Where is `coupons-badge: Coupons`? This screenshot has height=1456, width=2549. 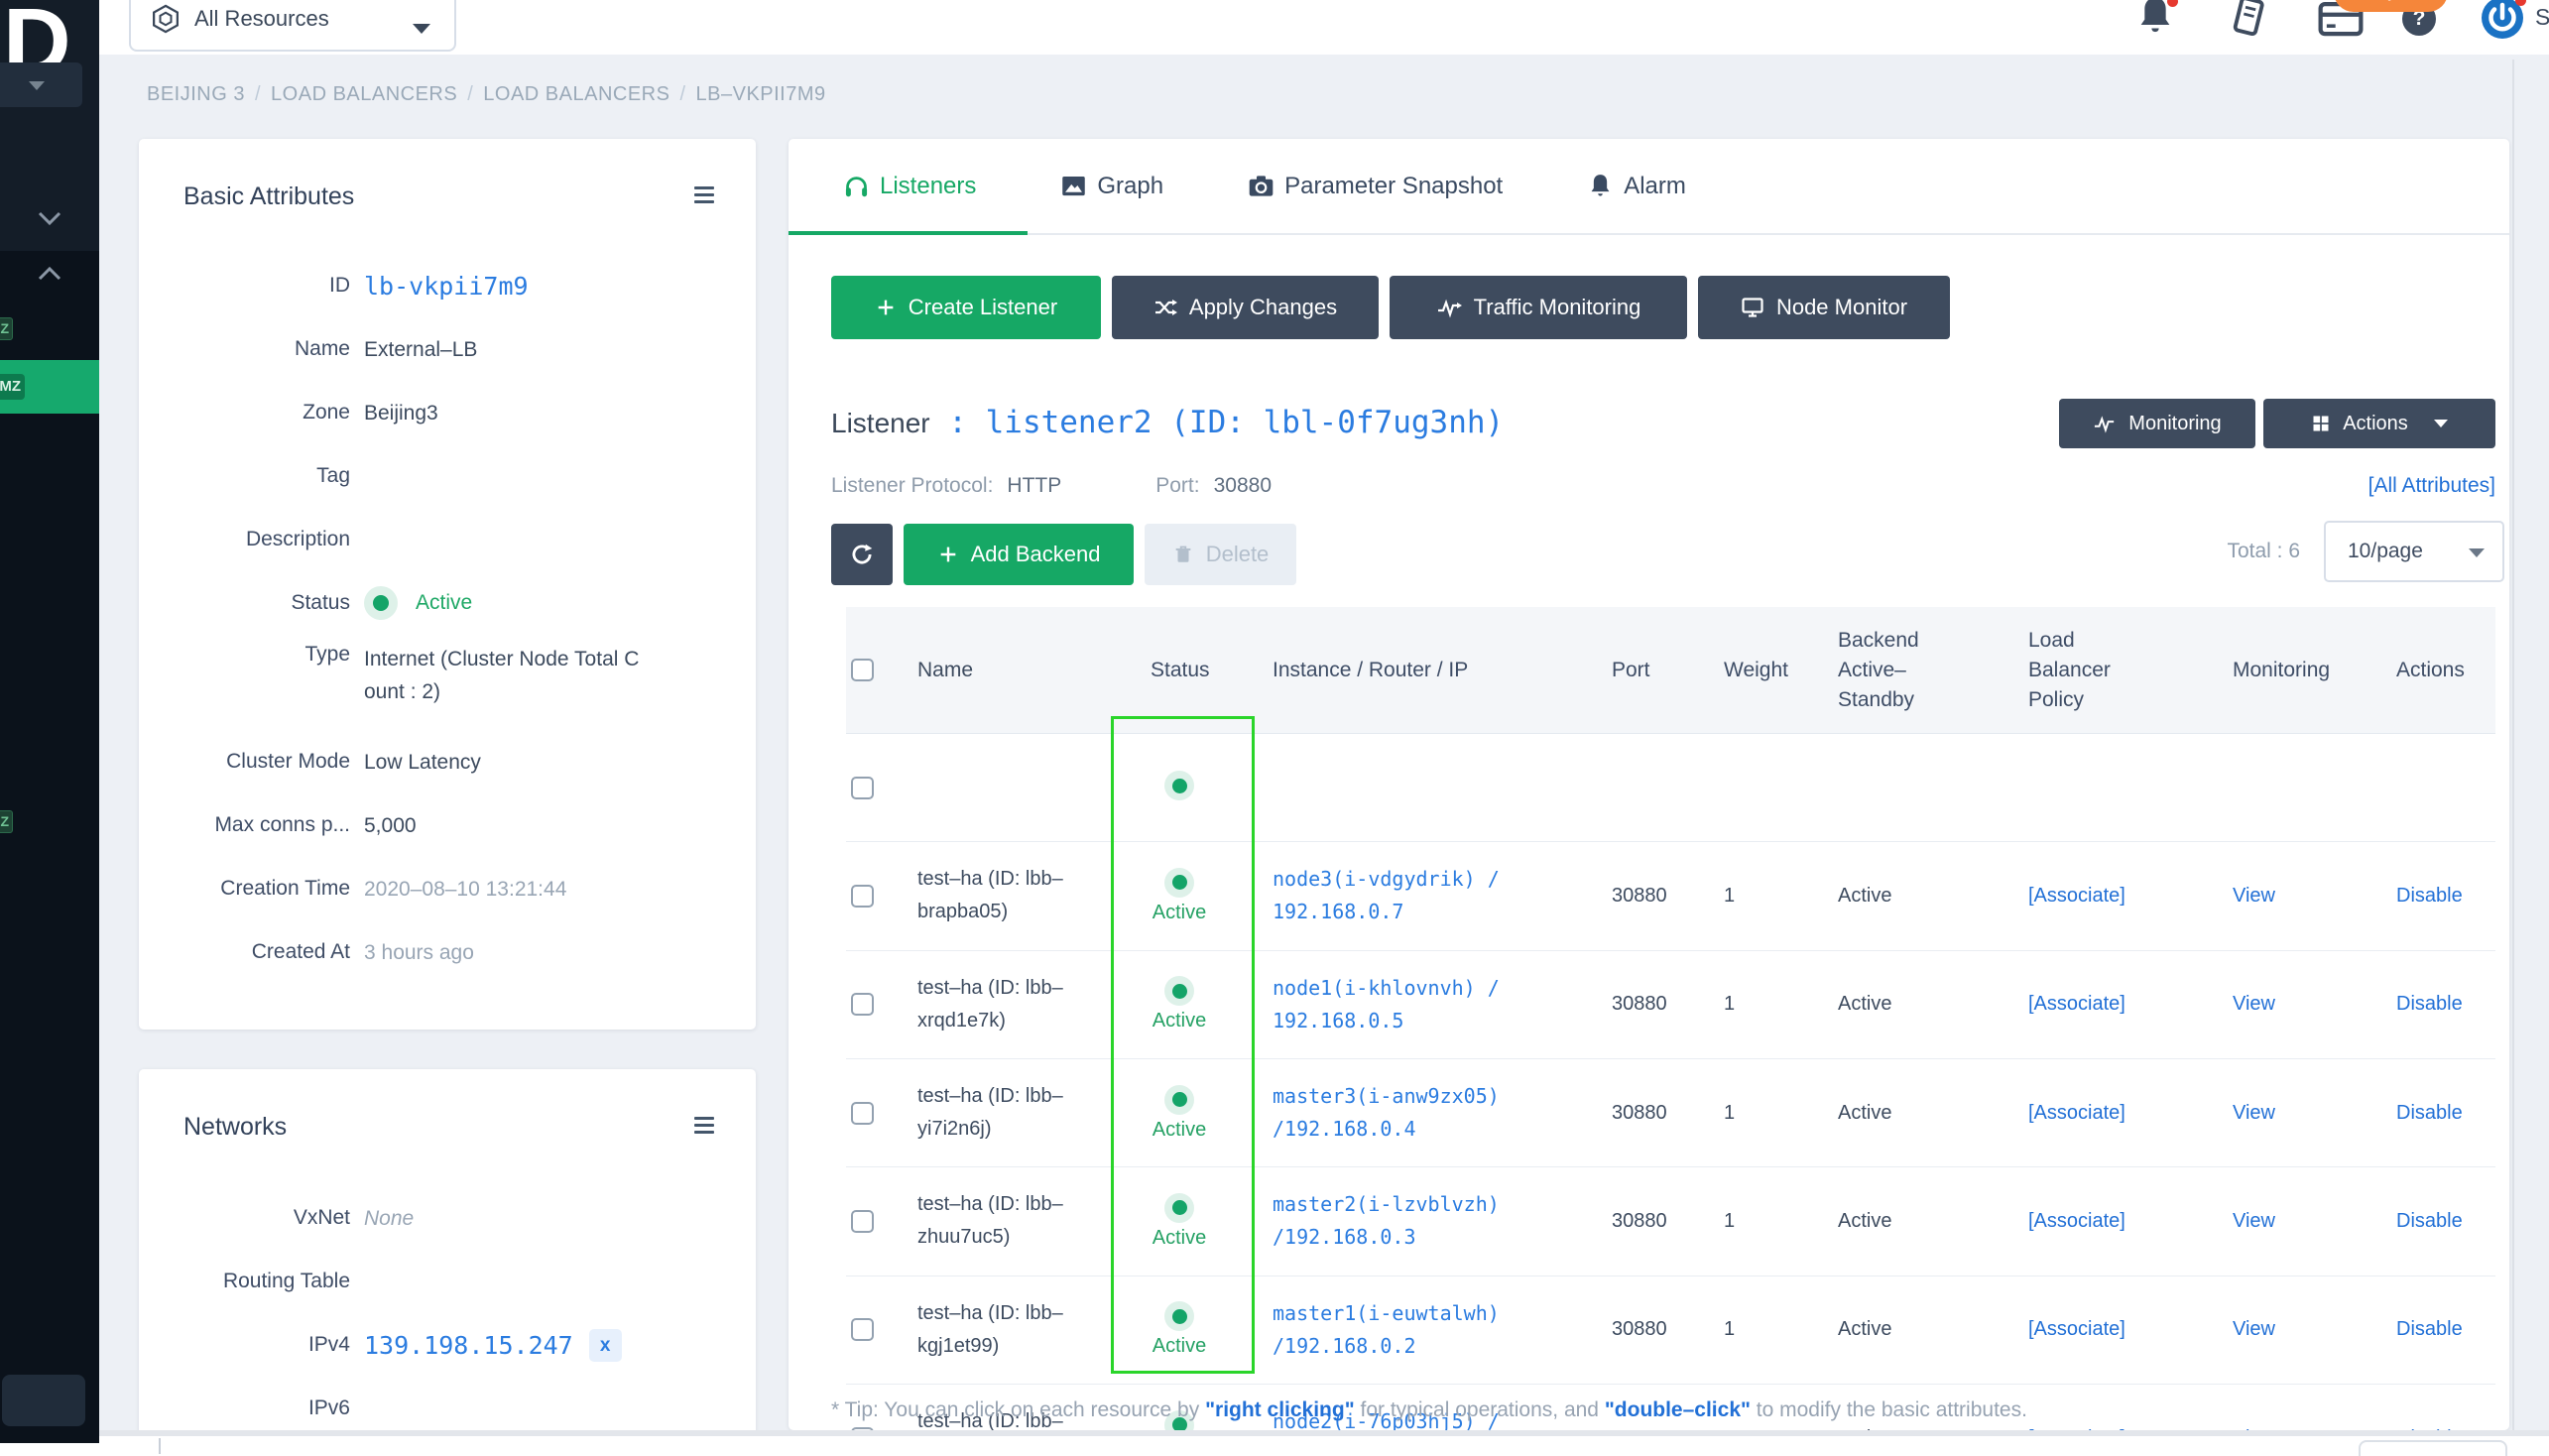
coupons-badge: Coupons is located at coordinates (2391, 6).